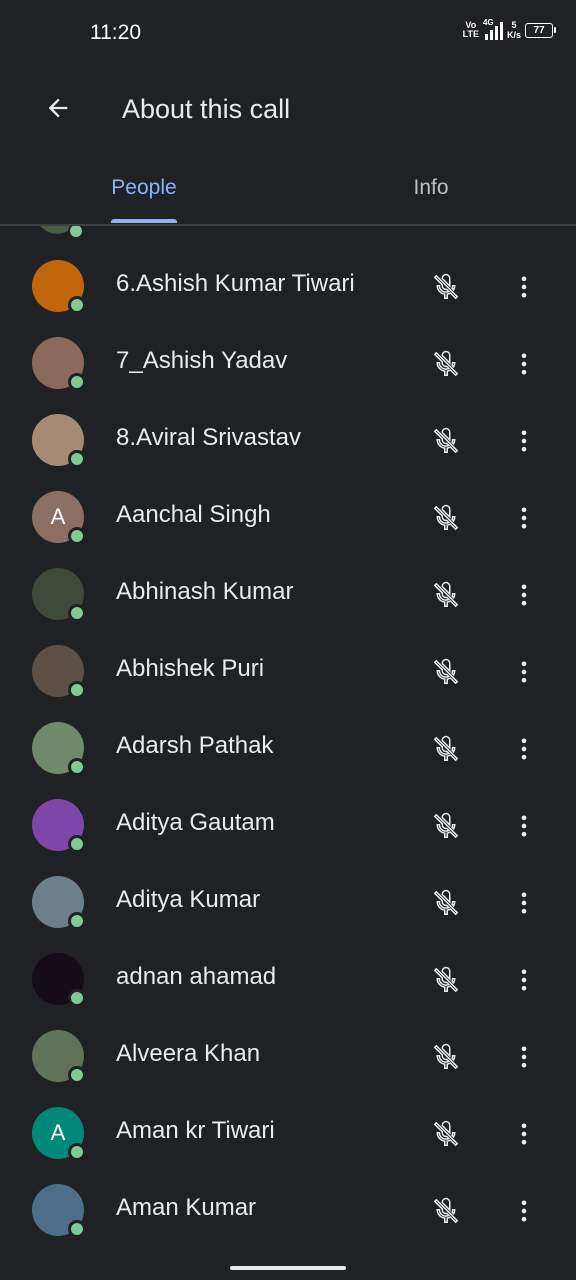 Image resolution: width=576 pixels, height=1280 pixels. What do you see at coordinates (186, 1207) in the screenshot?
I see `participant-name: Aman Kumar` at bounding box center [186, 1207].